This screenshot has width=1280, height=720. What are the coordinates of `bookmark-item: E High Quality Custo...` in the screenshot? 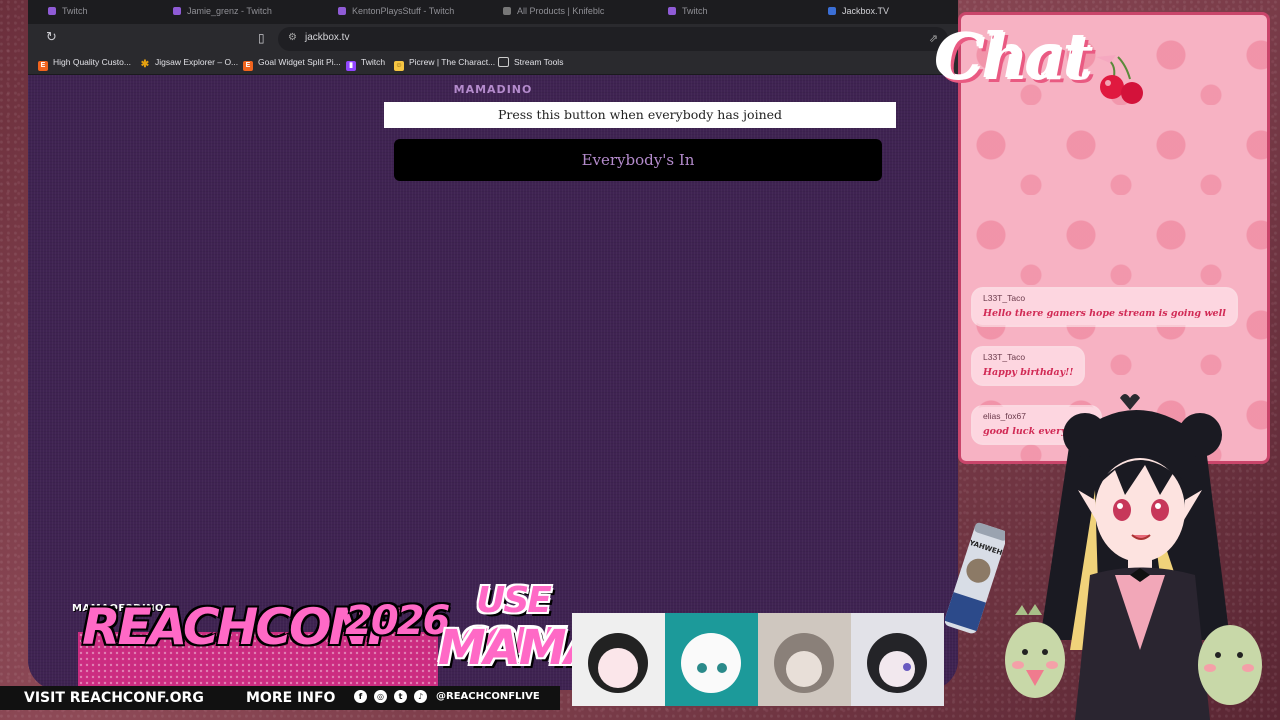 It's located at (84, 64).